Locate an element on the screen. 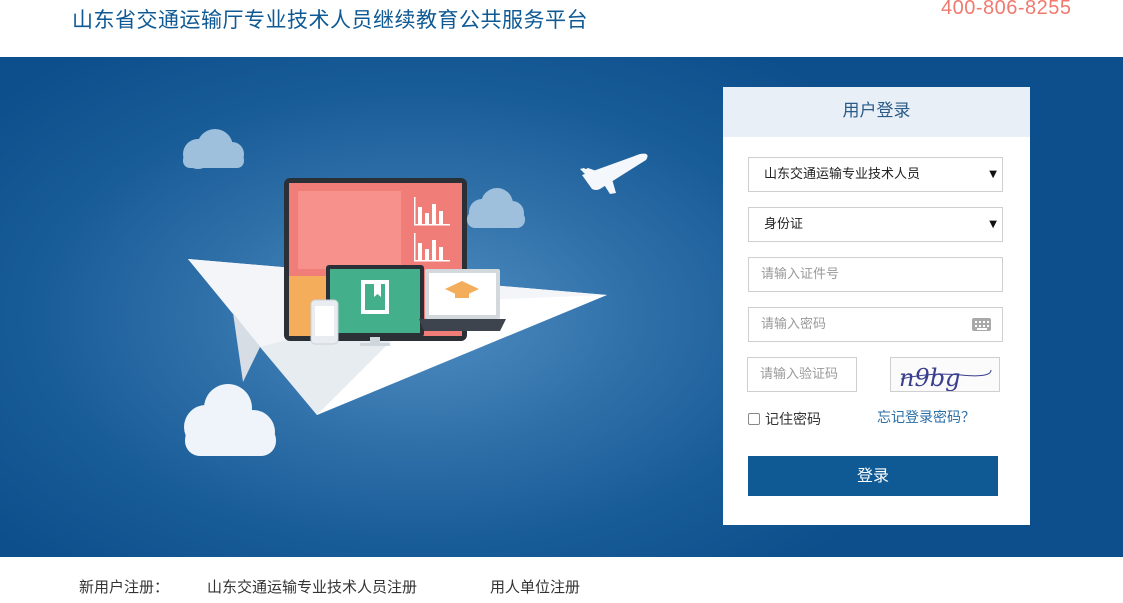  captcha-input: 请输入验证码 is located at coordinates (802, 374).